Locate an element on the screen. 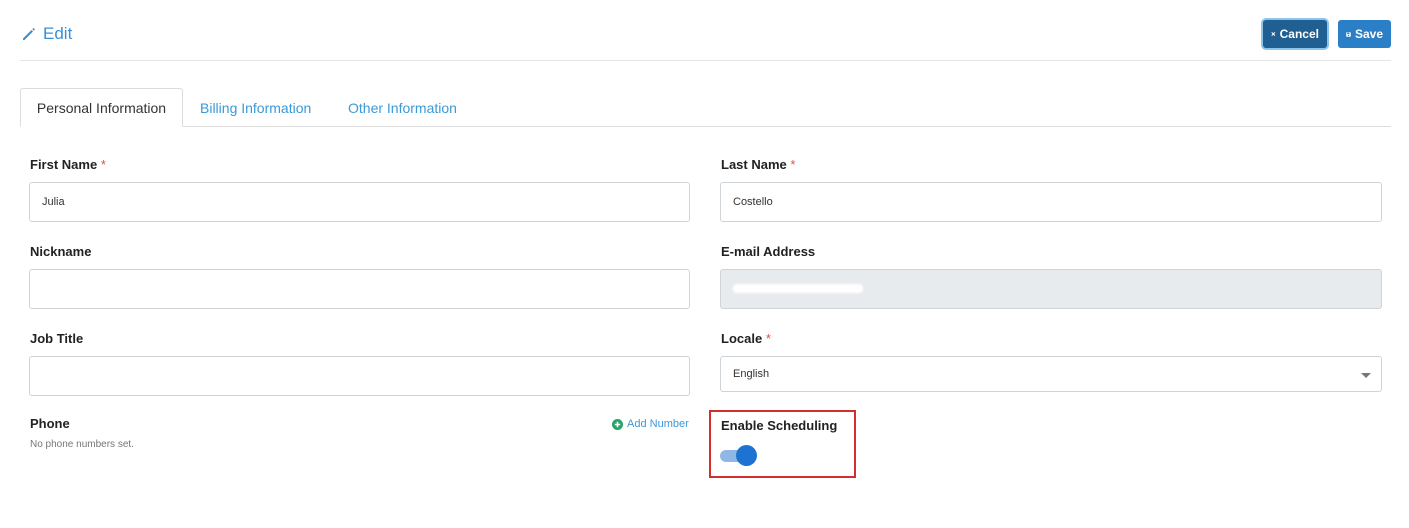  cancel-button-label: Cancel is located at coordinates (1299, 34).